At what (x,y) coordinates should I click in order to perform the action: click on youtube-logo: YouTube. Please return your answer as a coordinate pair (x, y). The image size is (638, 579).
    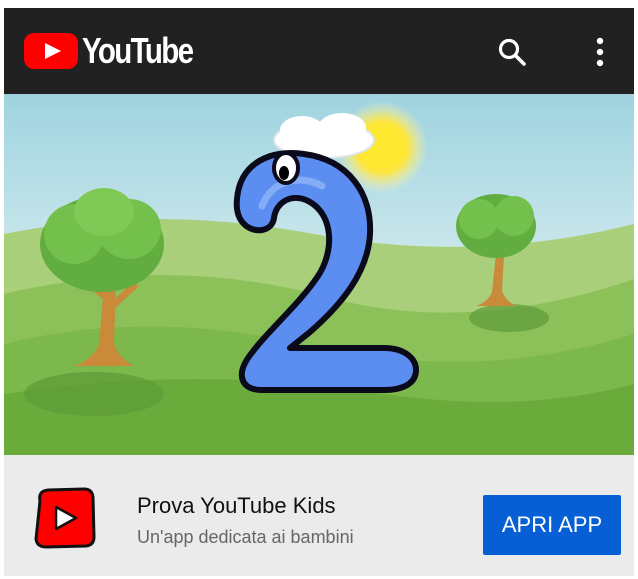
    Looking at the image, I should click on (120, 51).